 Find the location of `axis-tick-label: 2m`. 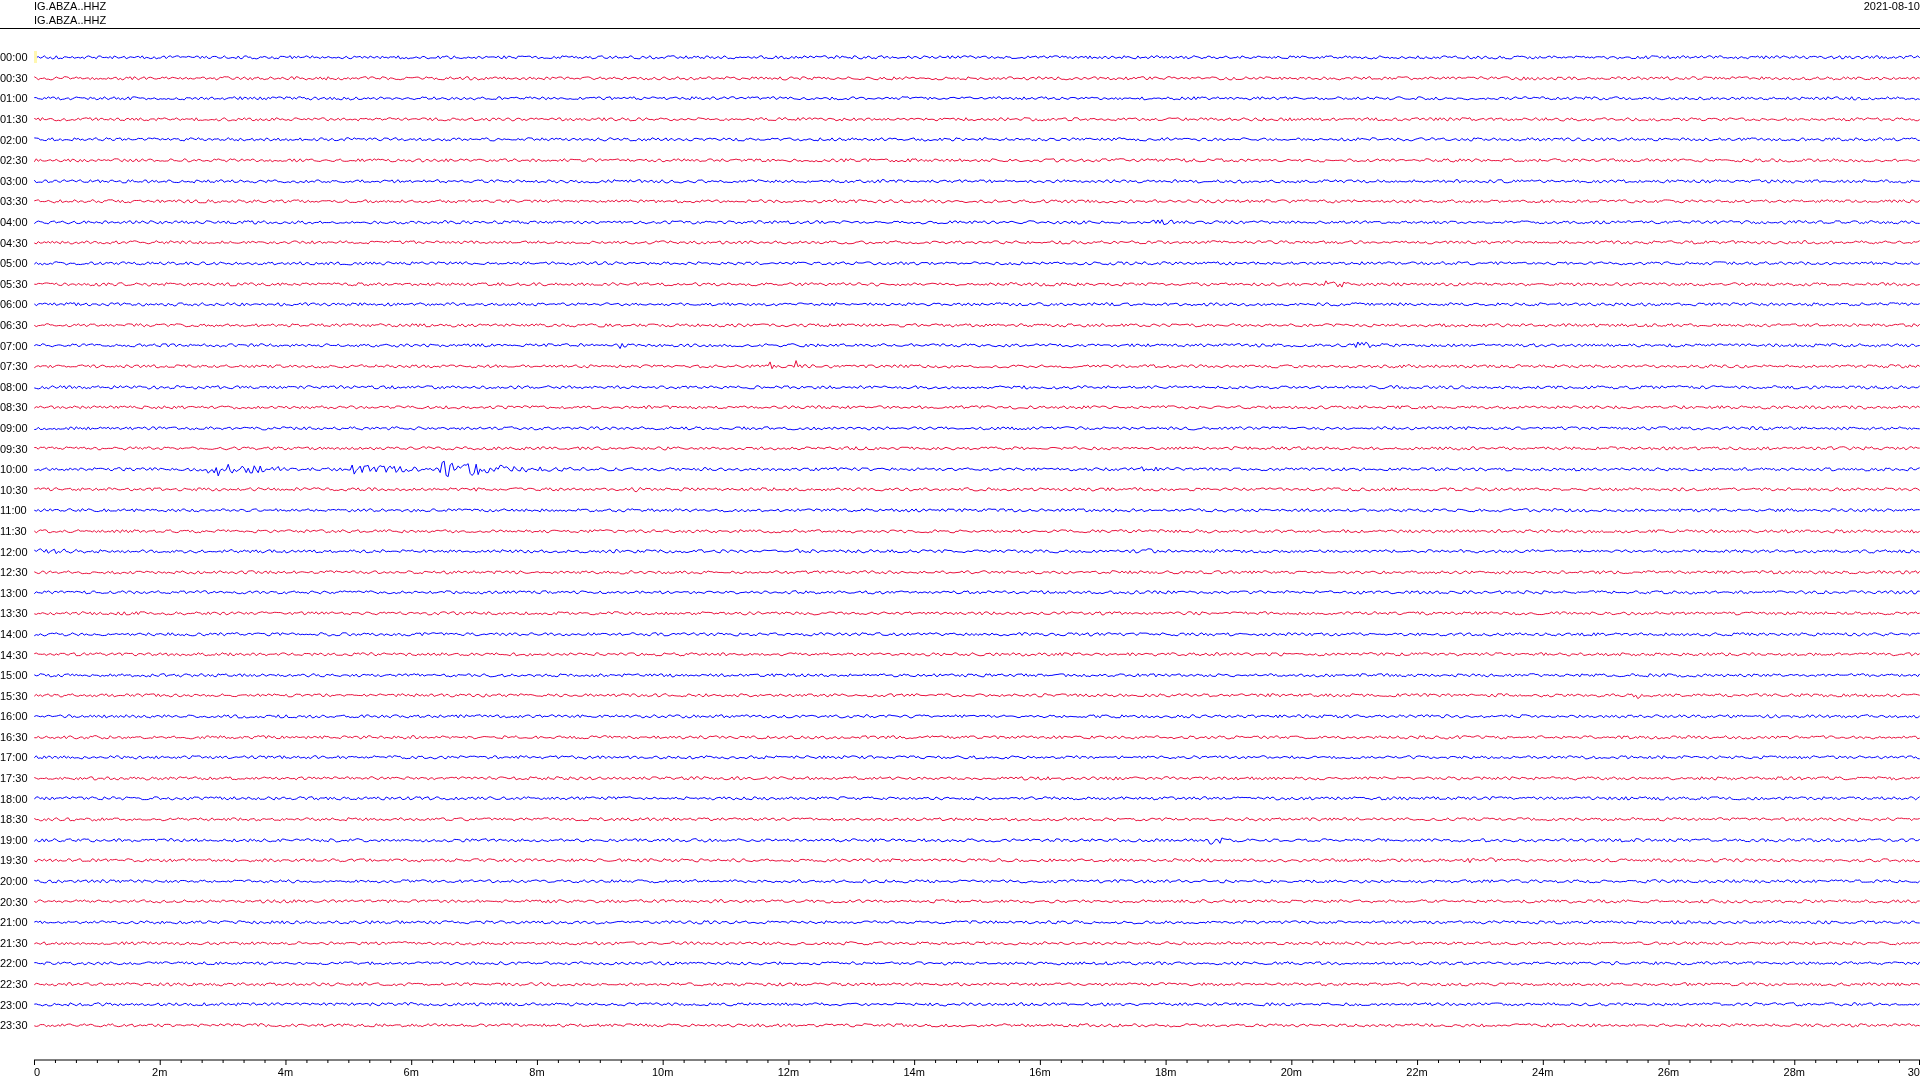

axis-tick-label: 2m is located at coordinates (160, 1071).